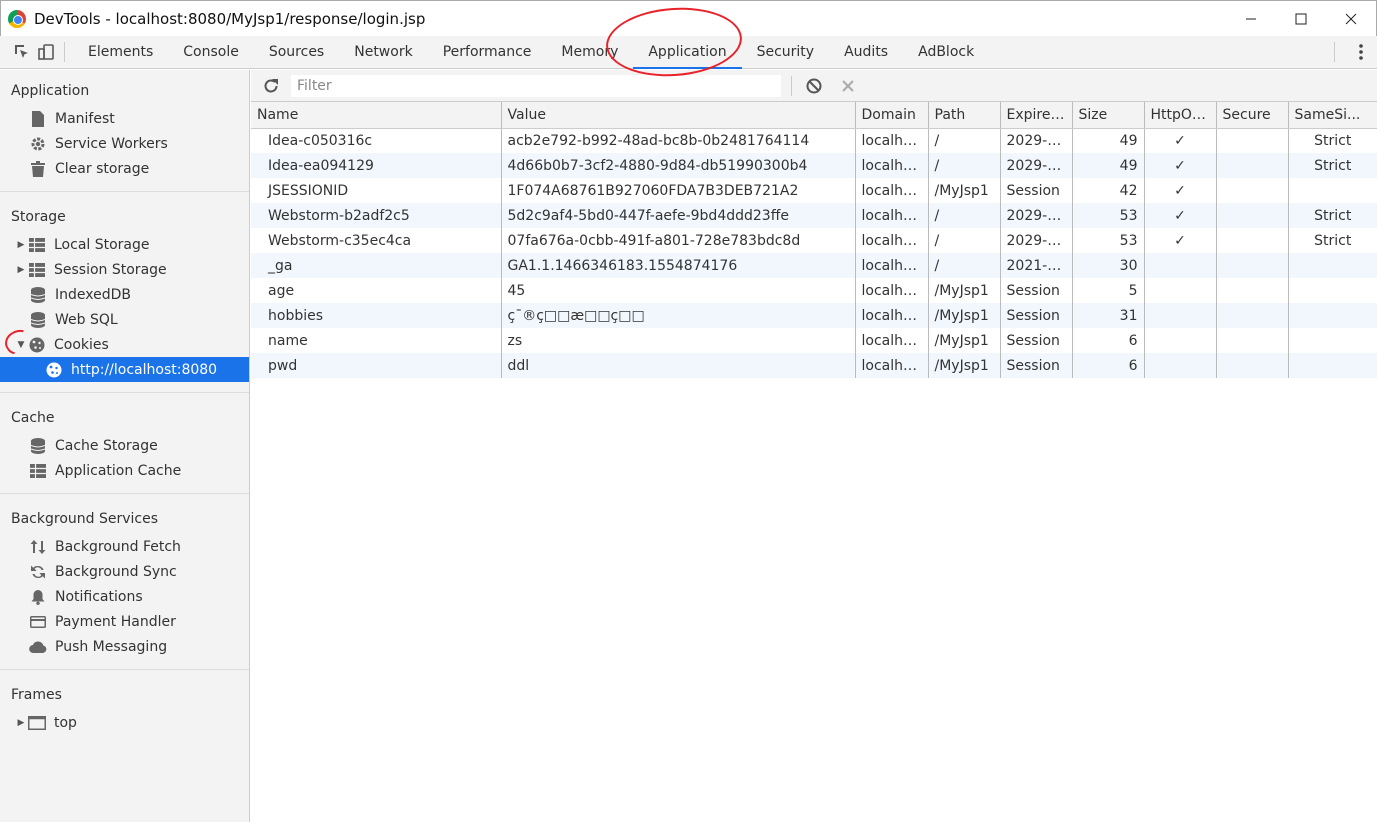  Describe the element at coordinates (93, 294) in the screenshot. I see `sidebar-item-label: IndexedDB` at that location.